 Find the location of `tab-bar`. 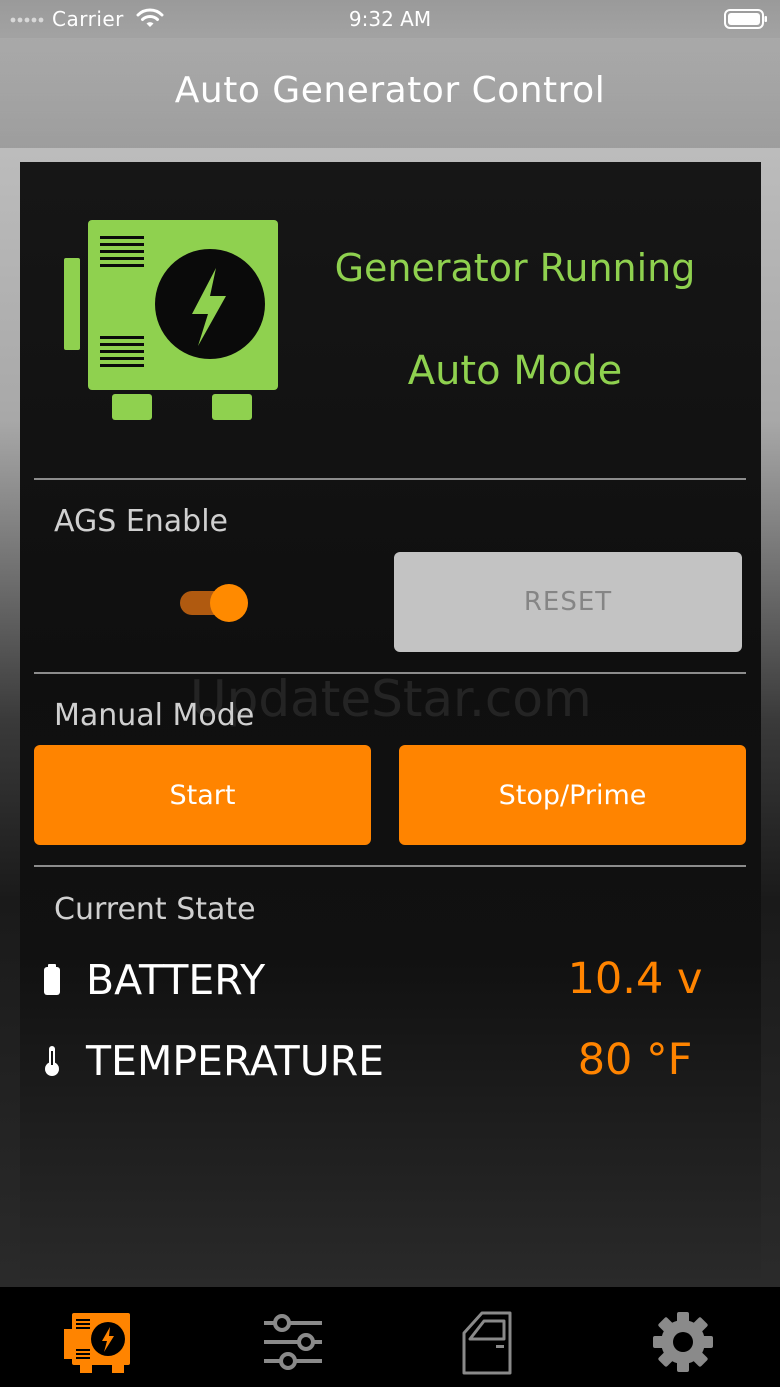

tab-bar is located at coordinates (390, 1337).